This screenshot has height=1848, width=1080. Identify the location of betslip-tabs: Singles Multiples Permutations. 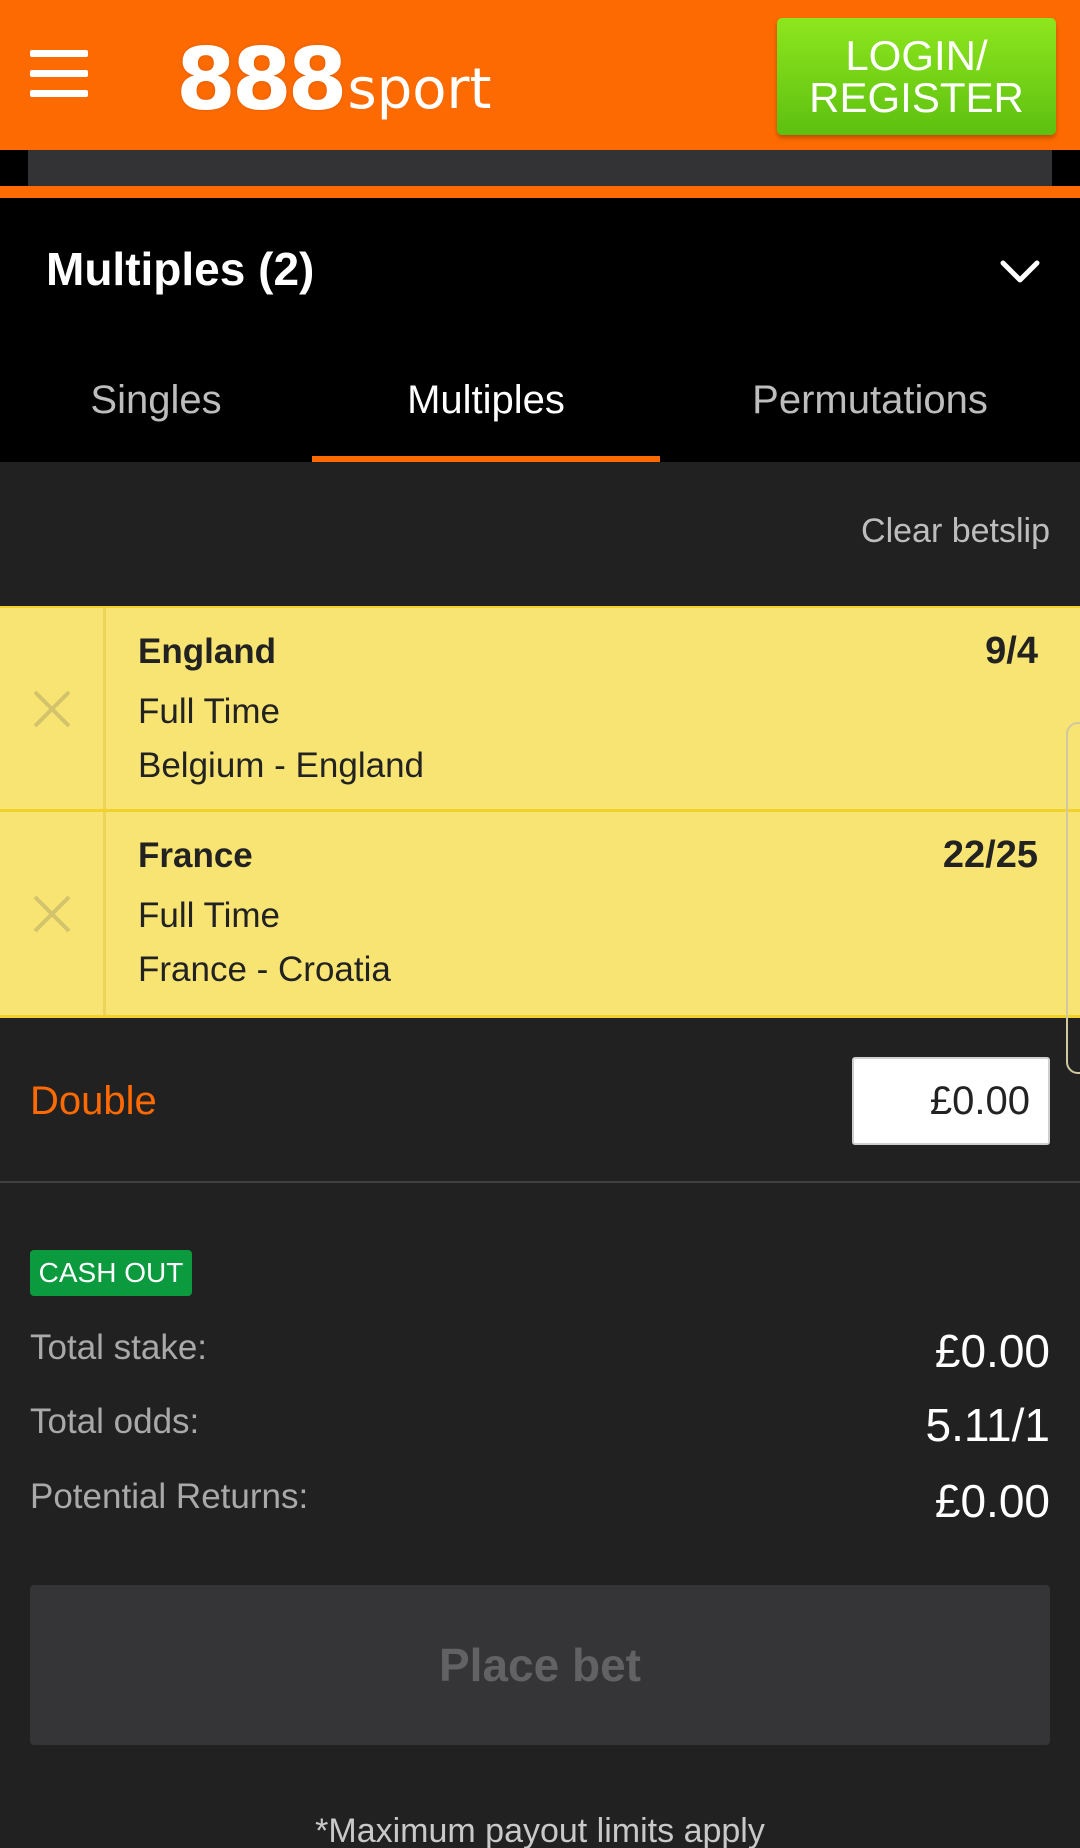
(540, 412).